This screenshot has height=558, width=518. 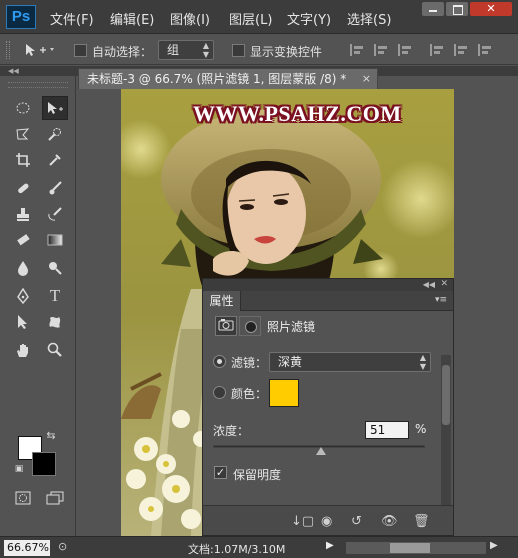 I want to click on status-bar: 66.67% ⊙ 文档:1.07M/3.10M ▶ ▶, so click(x=259, y=547).